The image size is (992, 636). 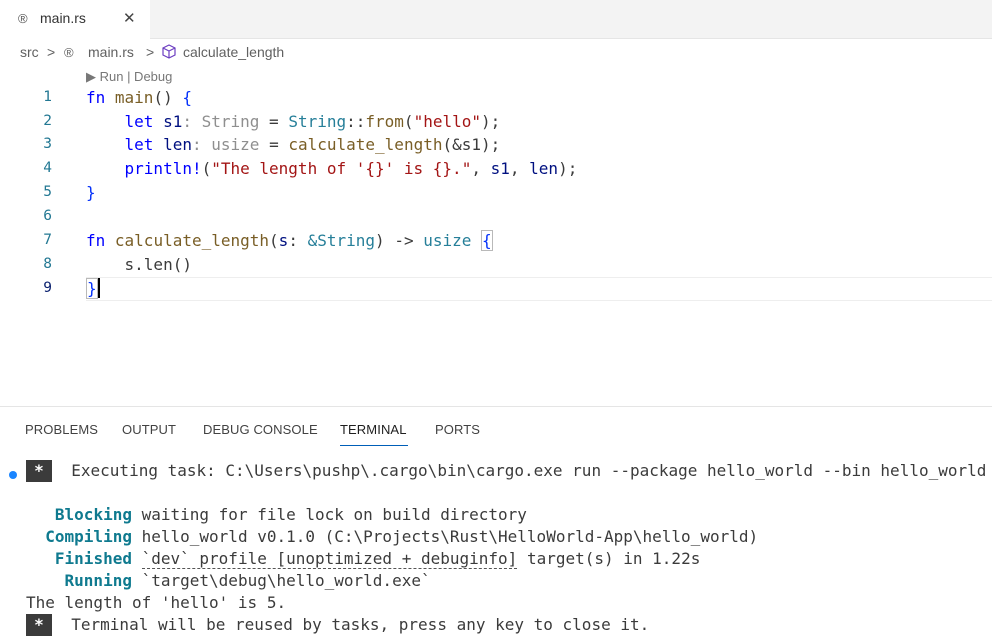 I want to click on line-number: 8, so click(x=47, y=264).